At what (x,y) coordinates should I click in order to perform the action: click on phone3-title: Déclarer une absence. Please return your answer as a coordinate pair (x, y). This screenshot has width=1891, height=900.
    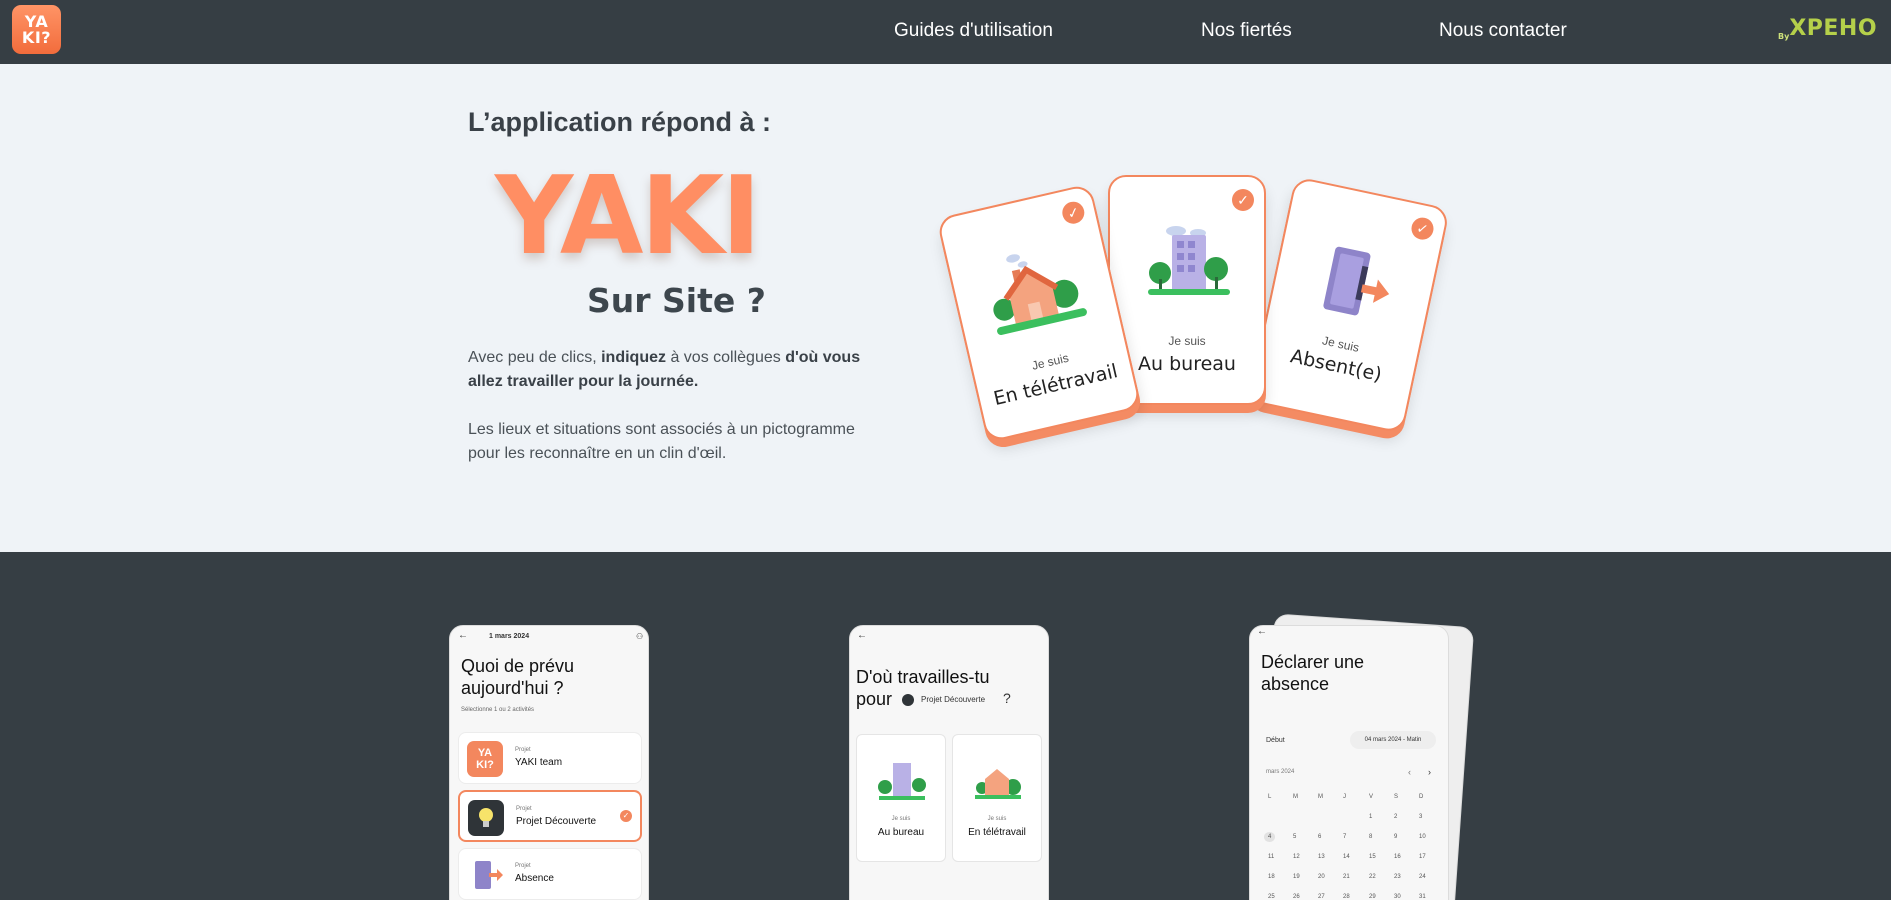
    Looking at the image, I should click on (1313, 673).